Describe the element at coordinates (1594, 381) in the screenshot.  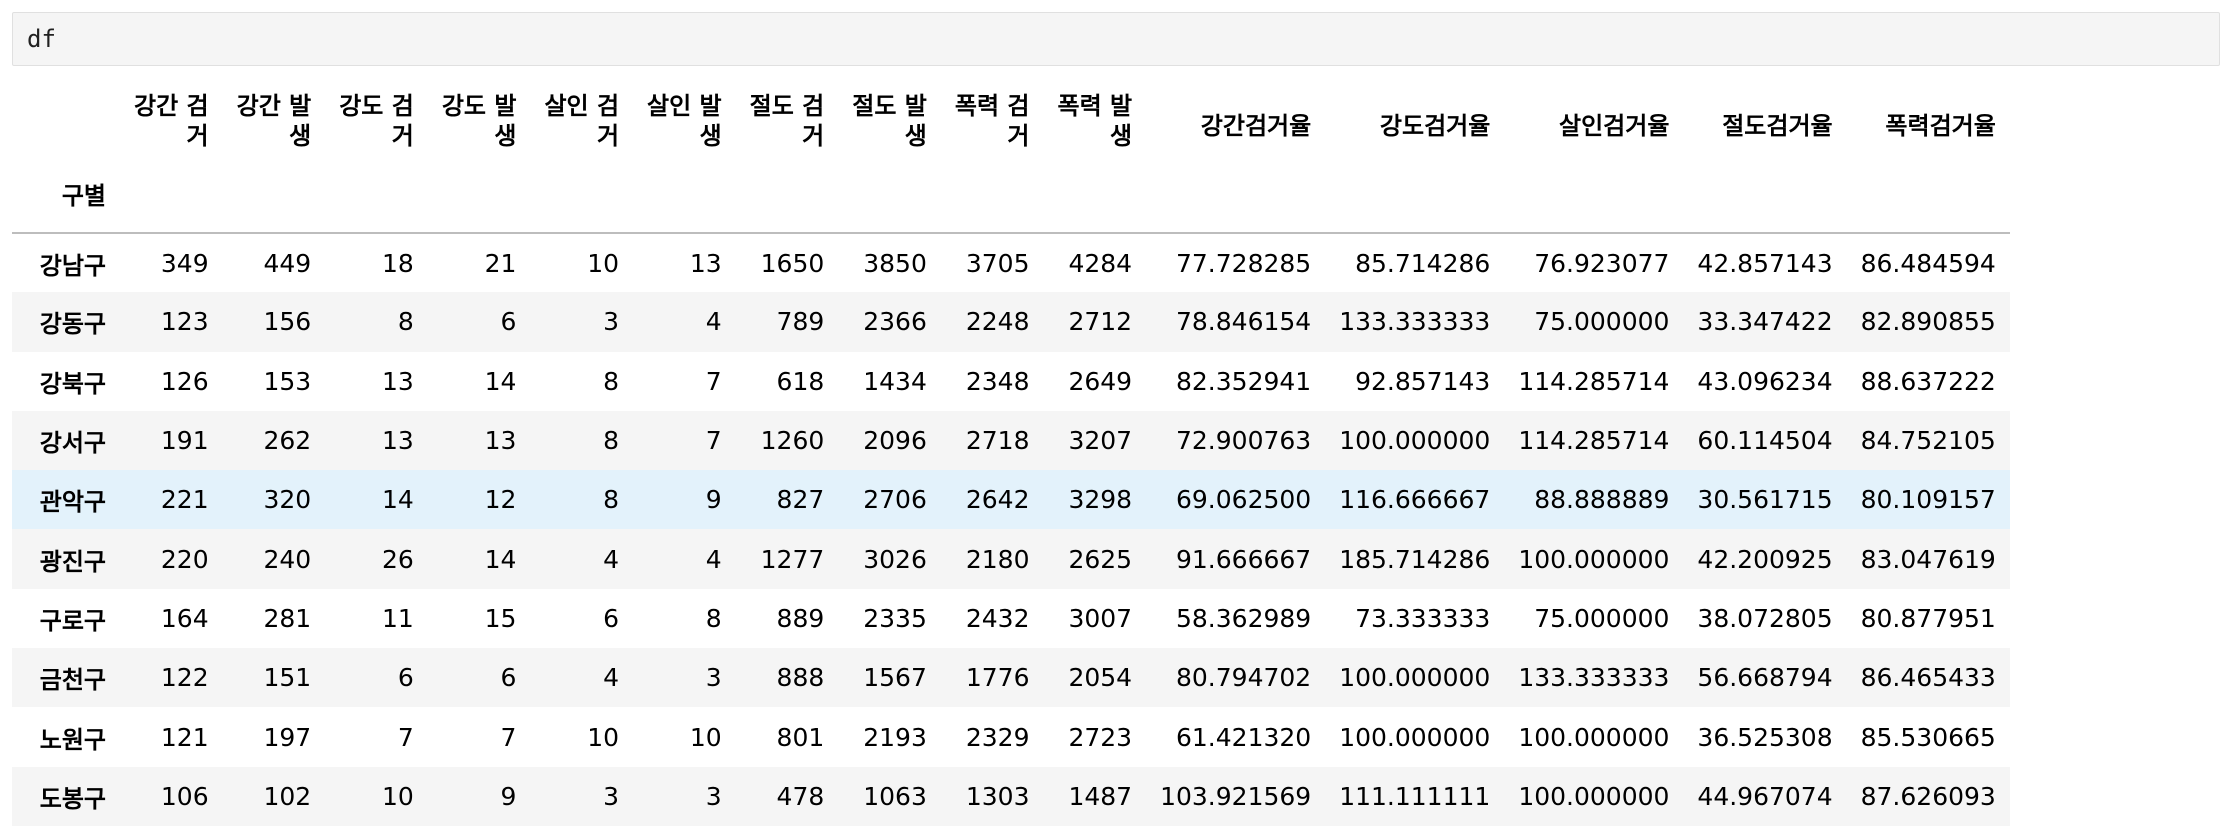
I see `table-cell: 114.285714` at that location.